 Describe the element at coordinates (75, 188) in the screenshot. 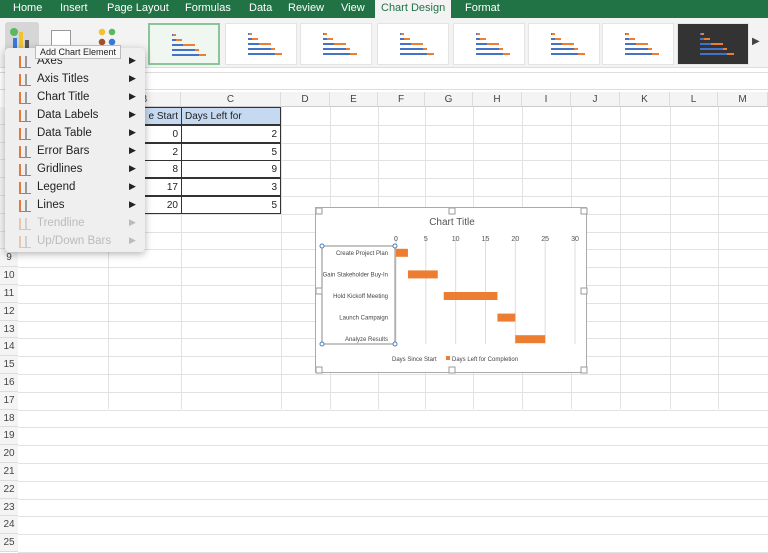

I see `menu-item-legend: Legend ▶` at that location.